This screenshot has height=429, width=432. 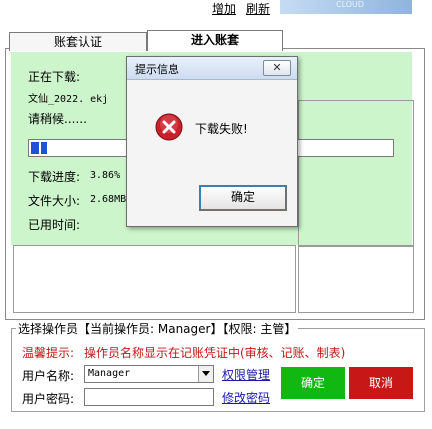 What do you see at coordinates (54, 77) in the screenshot?
I see `downloading-label: 正在下载:` at bounding box center [54, 77].